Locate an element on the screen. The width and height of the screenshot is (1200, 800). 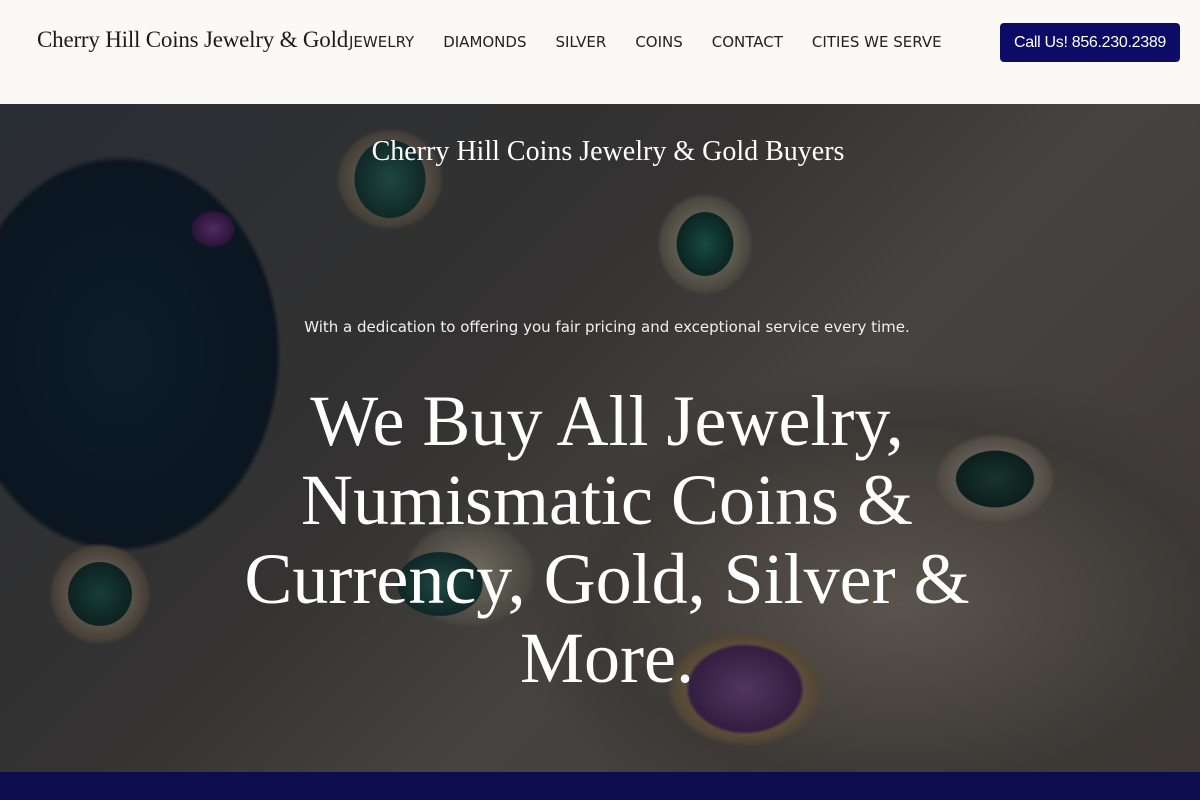
site-logo: Cherry Hill Coins Jewelry & Gold is located at coordinates (192, 40).